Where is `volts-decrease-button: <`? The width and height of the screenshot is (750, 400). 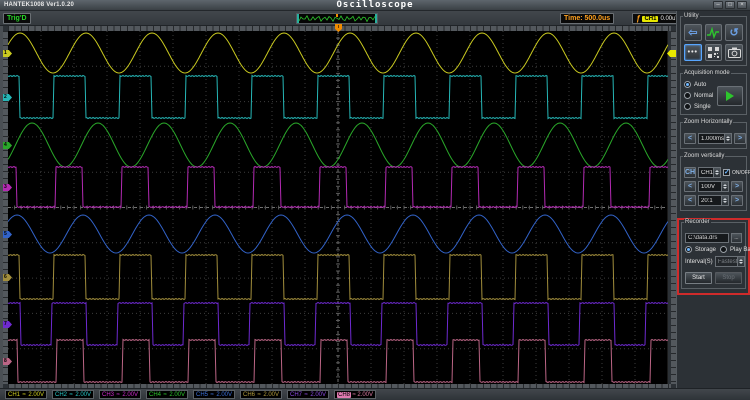
volts-decrease-button: < is located at coordinates (690, 186).